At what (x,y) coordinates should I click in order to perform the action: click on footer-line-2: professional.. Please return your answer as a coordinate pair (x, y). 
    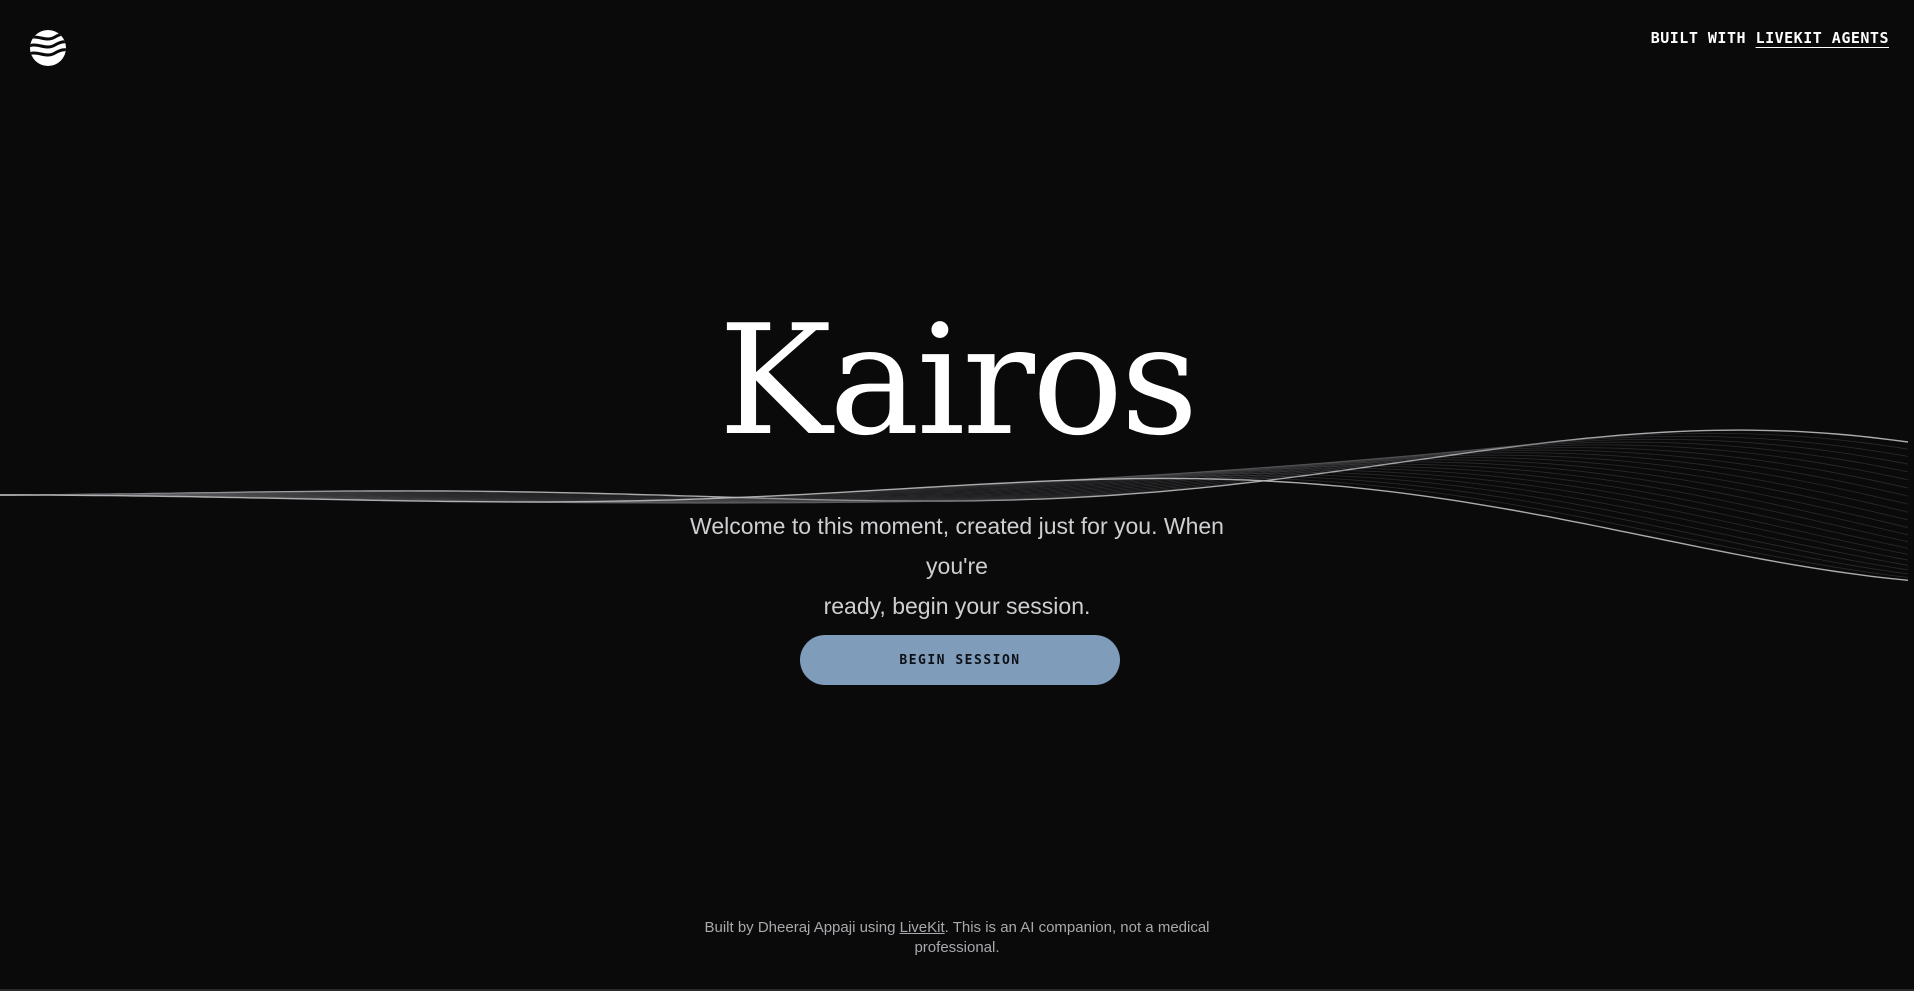
    Looking at the image, I should click on (957, 947).